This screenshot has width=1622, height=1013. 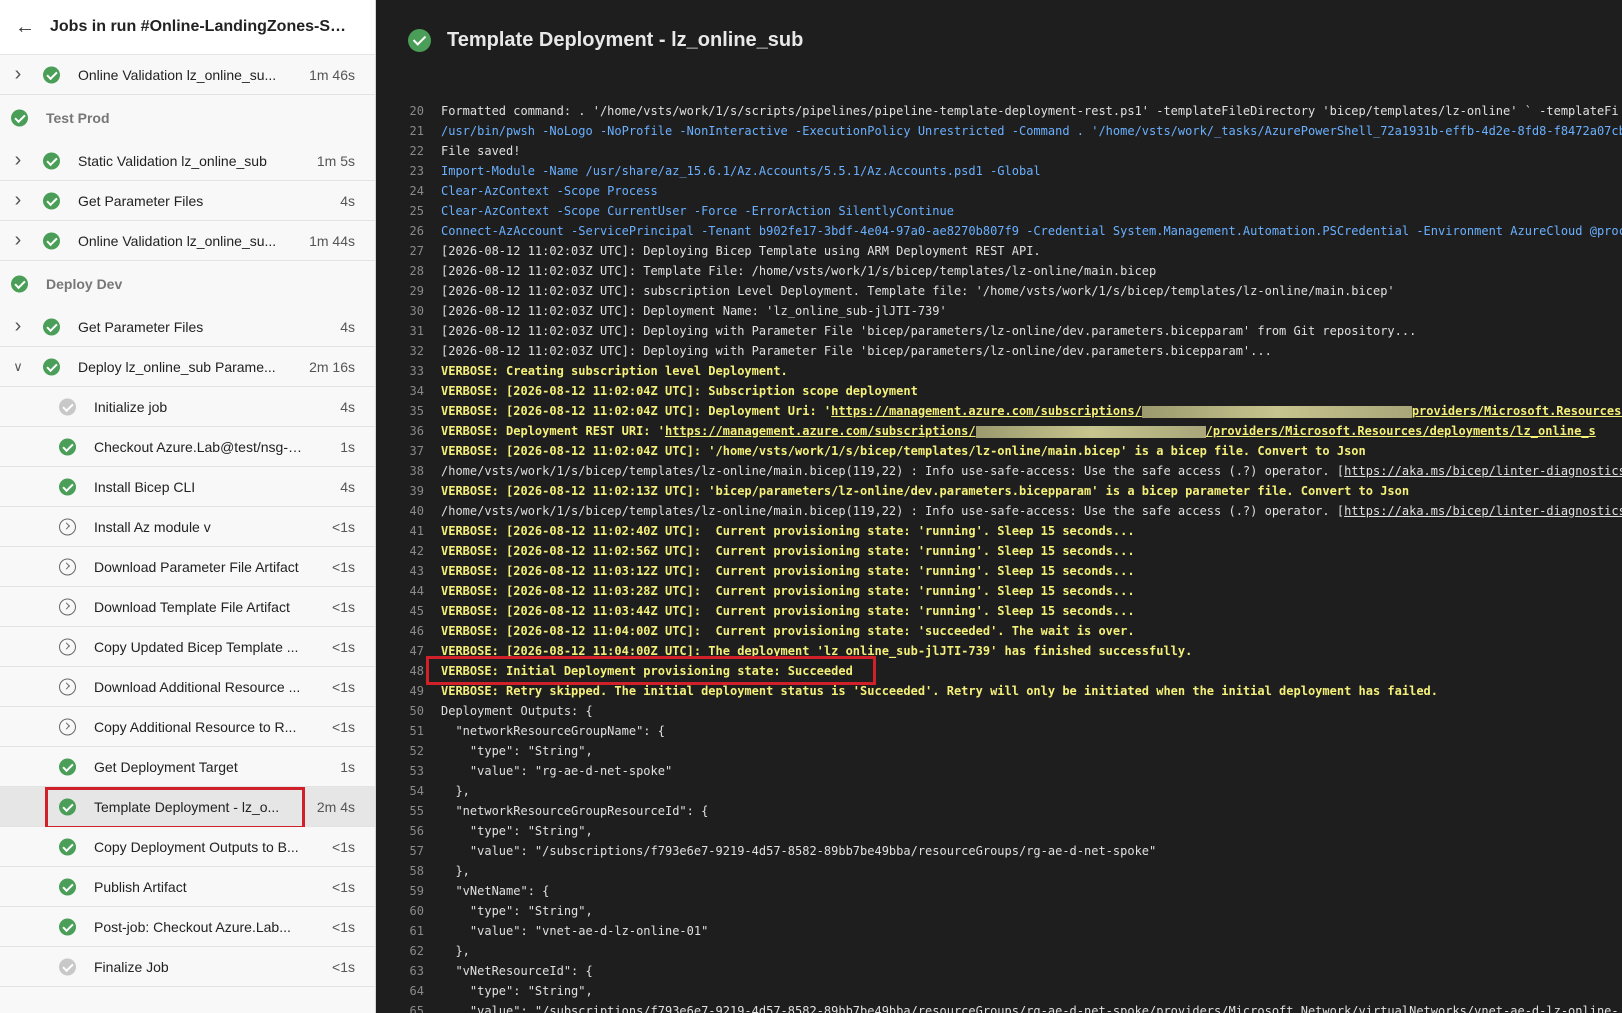 I want to click on step-row: Checkout Azure.Lab@test/nsg-u... 1s, so click(x=187, y=447).